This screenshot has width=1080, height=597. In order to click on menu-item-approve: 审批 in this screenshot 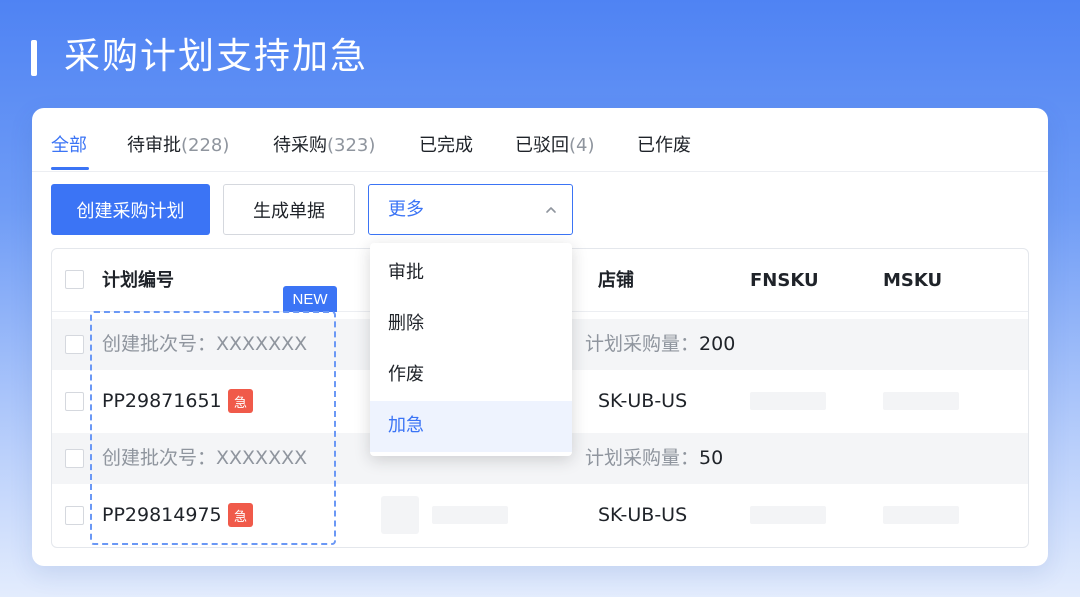, I will do `click(471, 273)`.